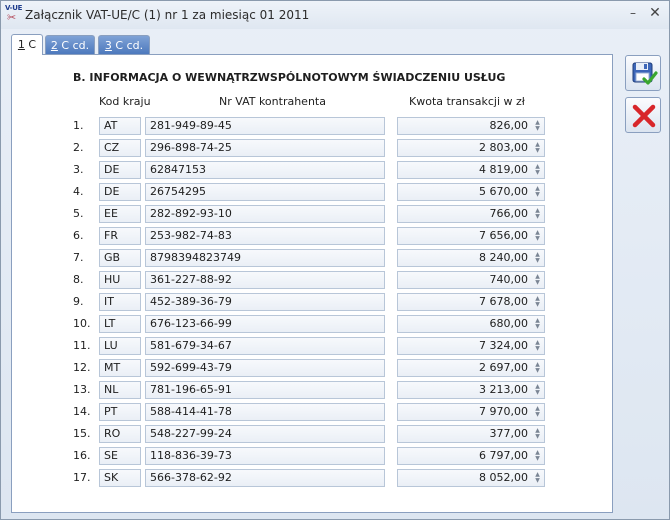 Image resolution: width=670 pixels, height=520 pixels. What do you see at coordinates (265, 434) in the screenshot?
I see `vat-number-field: 548-227-99-24` at bounding box center [265, 434].